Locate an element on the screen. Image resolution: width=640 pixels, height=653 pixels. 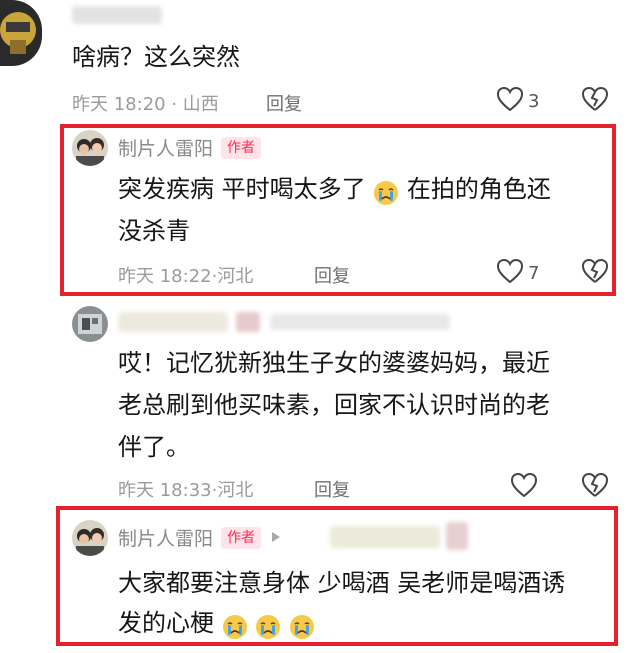
comment-text: 突发疾病 平时喝太多了 在拍的角色还 is located at coordinates (334, 189).